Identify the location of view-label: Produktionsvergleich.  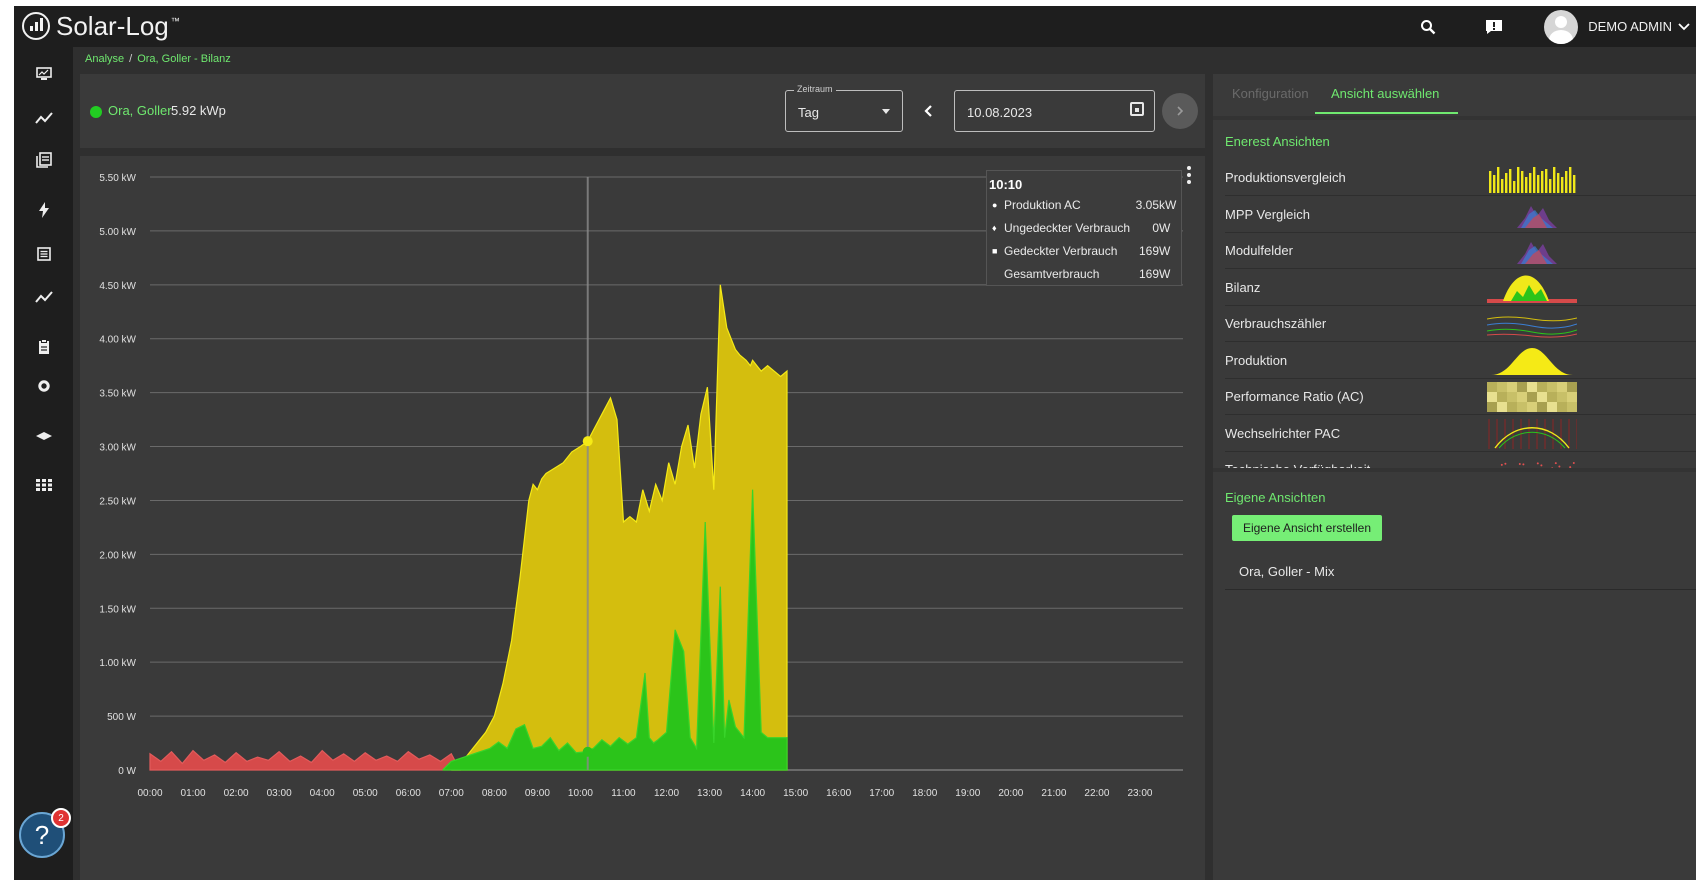
(1285, 177).